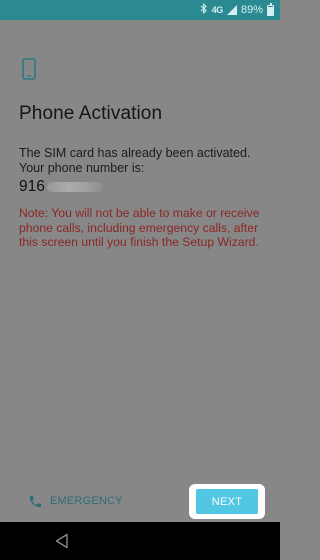 The height and width of the screenshot is (560, 320). I want to click on navigation-bar, so click(140, 541).